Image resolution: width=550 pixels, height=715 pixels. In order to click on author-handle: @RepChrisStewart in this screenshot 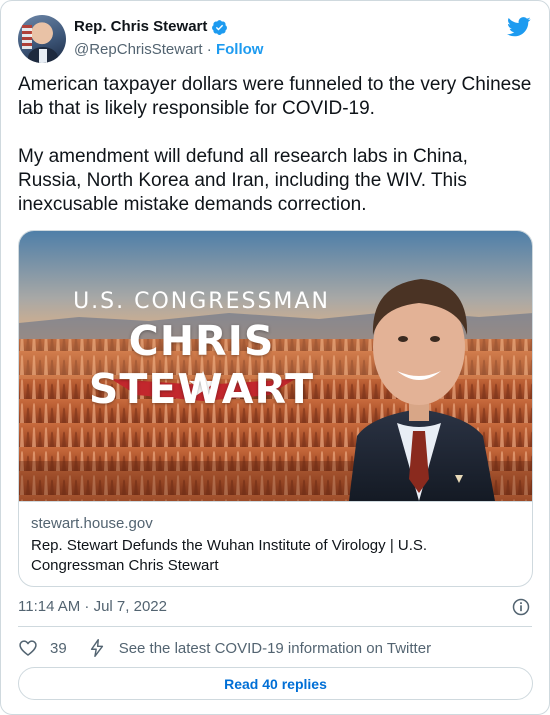, I will do `click(138, 49)`.